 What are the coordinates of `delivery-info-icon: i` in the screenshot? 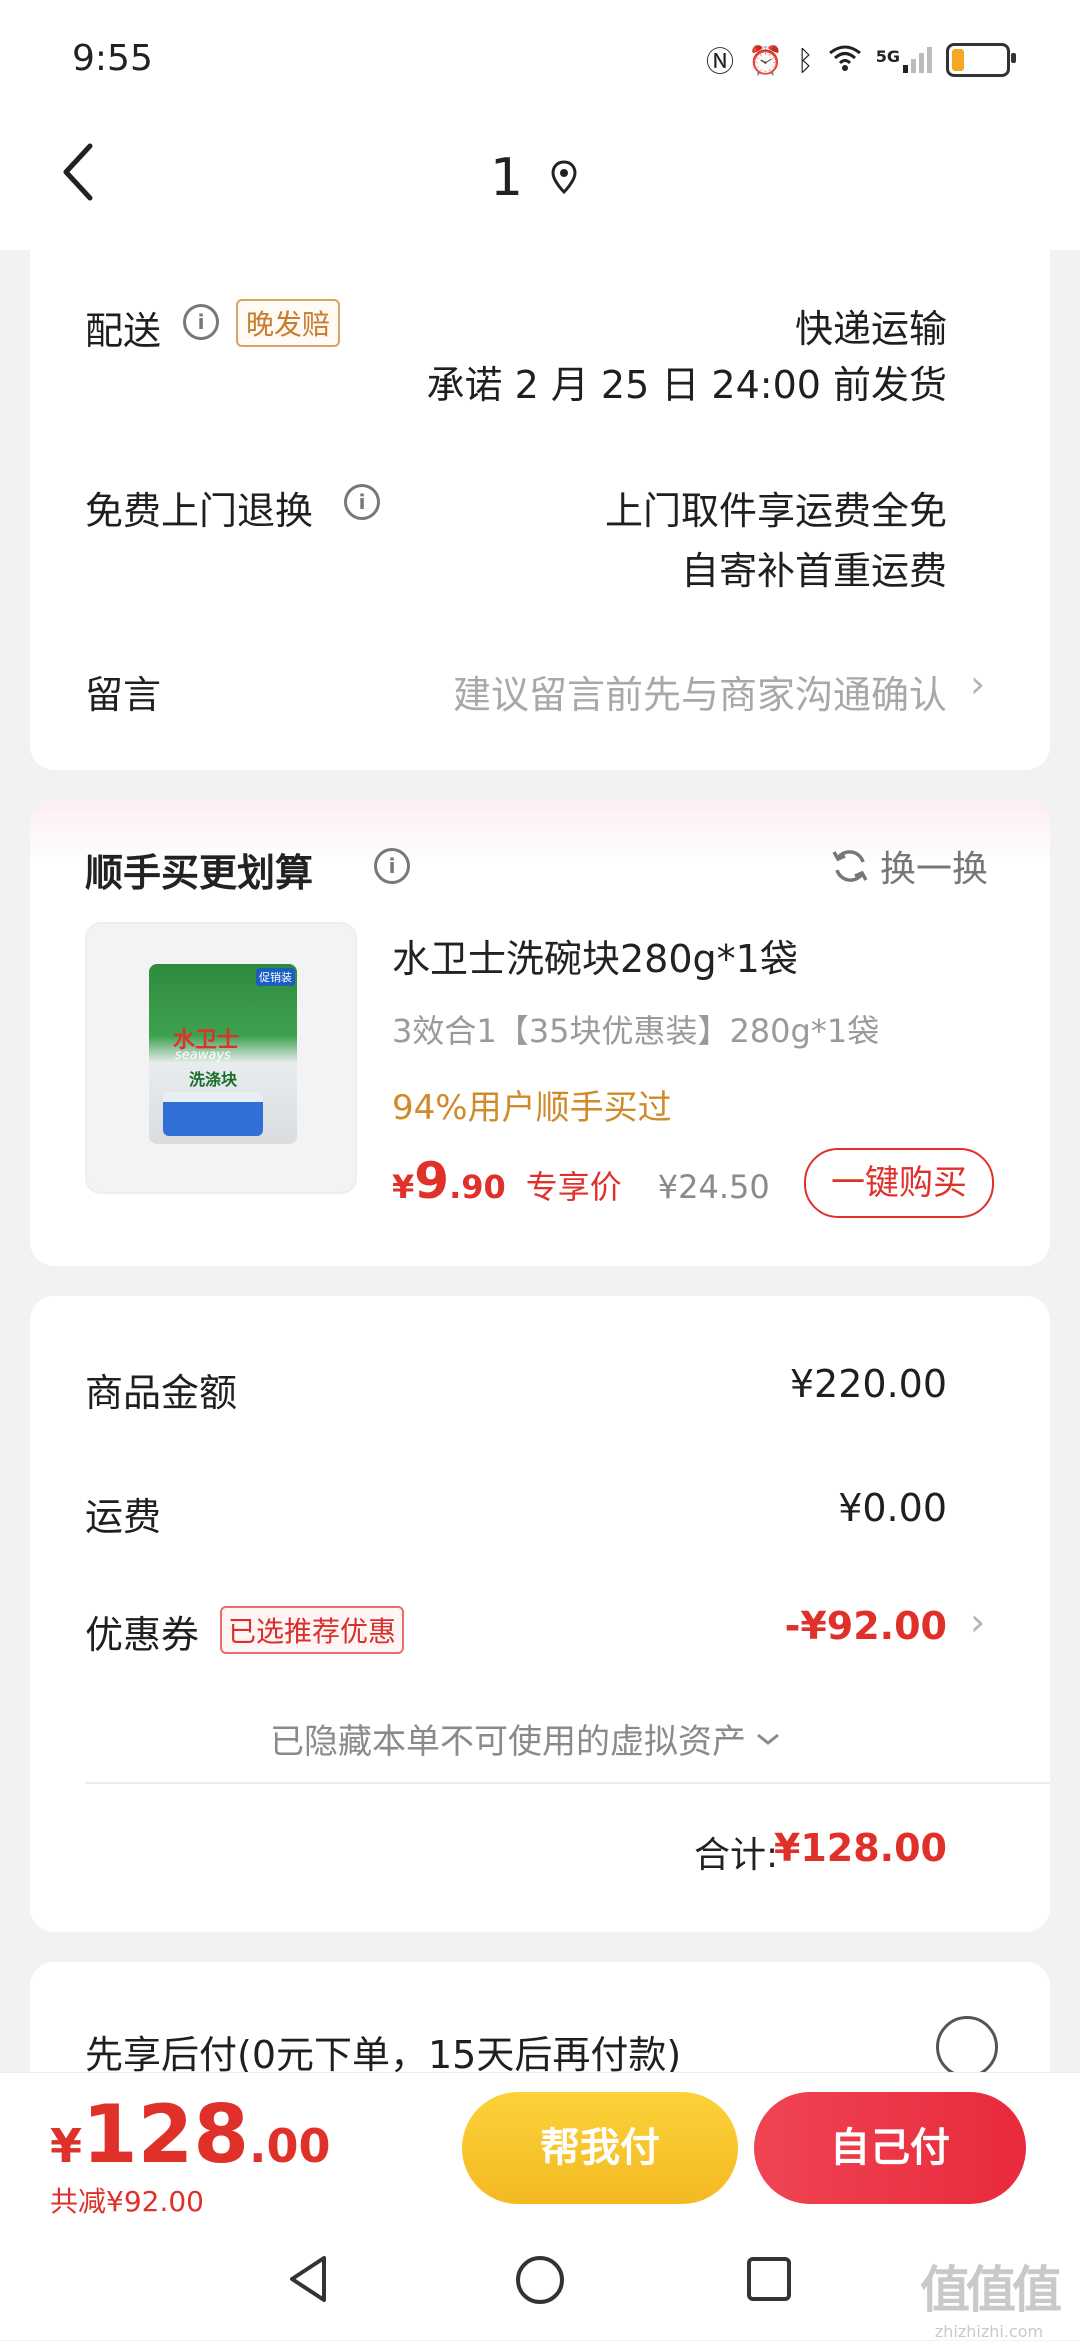 It's located at (201, 322).